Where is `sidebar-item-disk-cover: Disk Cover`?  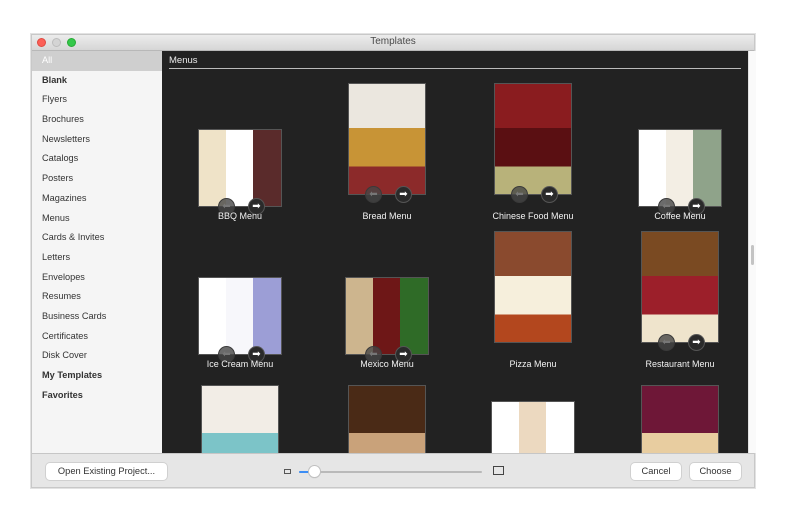
sidebar-item-disk-cover: Disk Cover is located at coordinates (97, 356).